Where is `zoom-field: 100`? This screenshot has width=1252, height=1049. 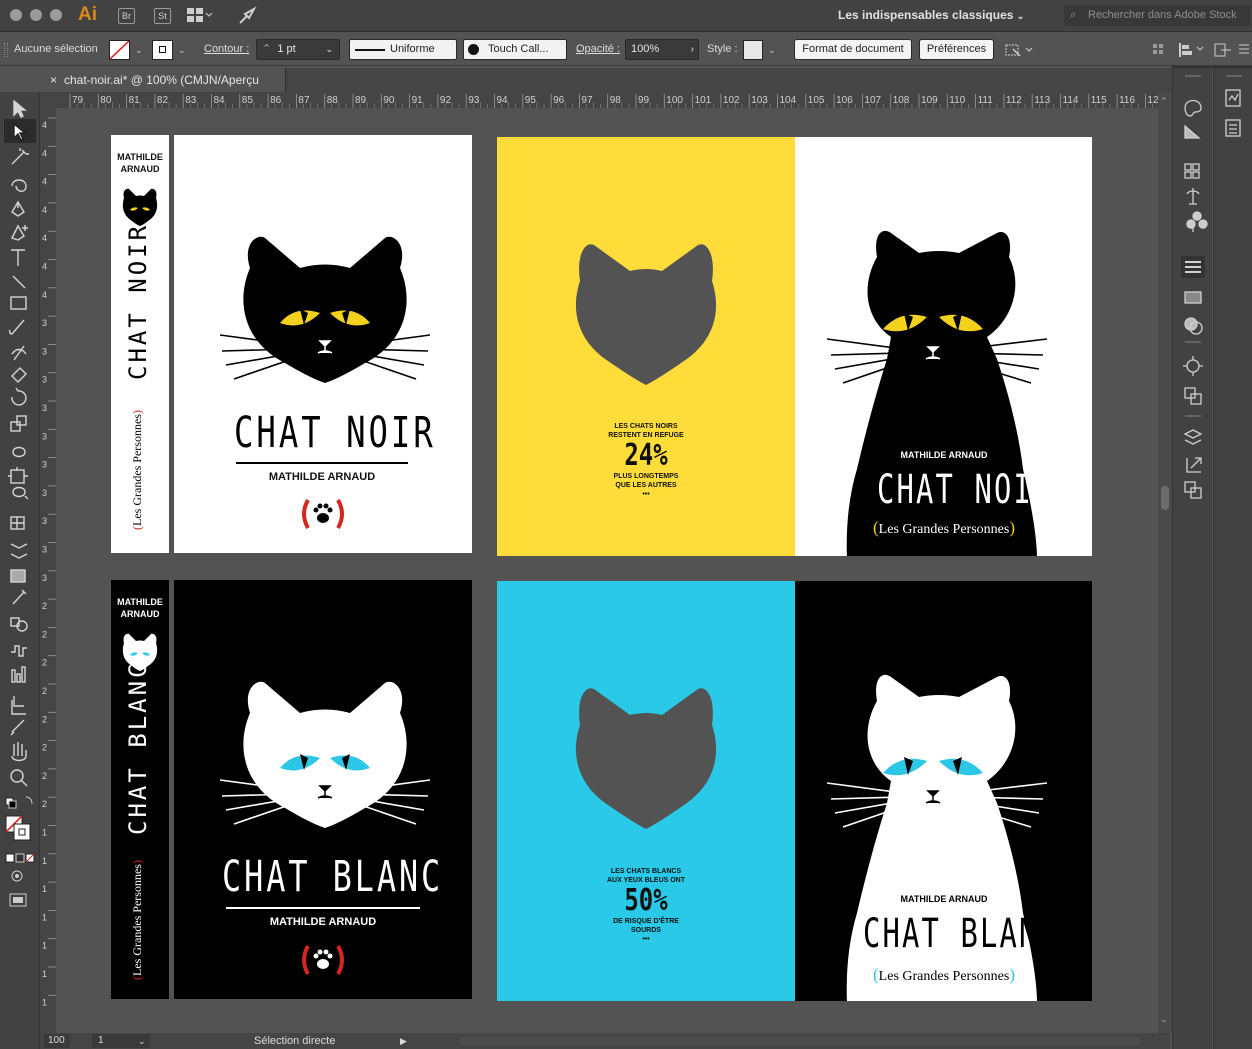 zoom-field: 100 is located at coordinates (57, 1041).